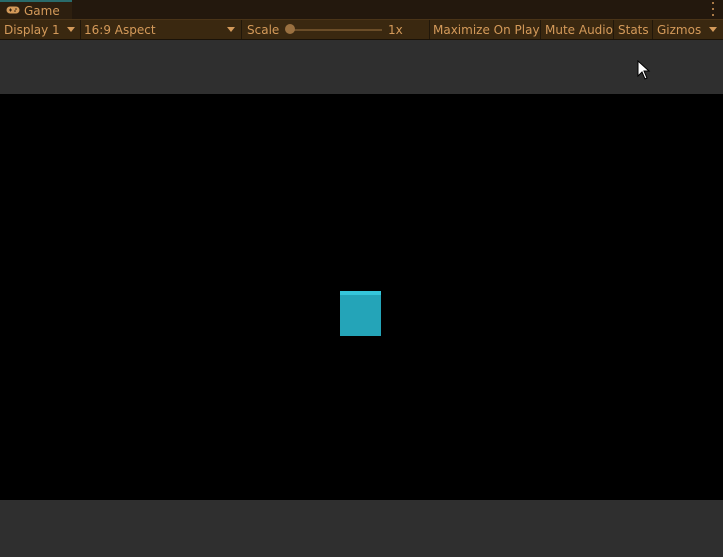 Image resolution: width=723 pixels, height=557 pixels. What do you see at coordinates (161, 29) in the screenshot?
I see `aspect-dropdown: 16:9 Aspect` at bounding box center [161, 29].